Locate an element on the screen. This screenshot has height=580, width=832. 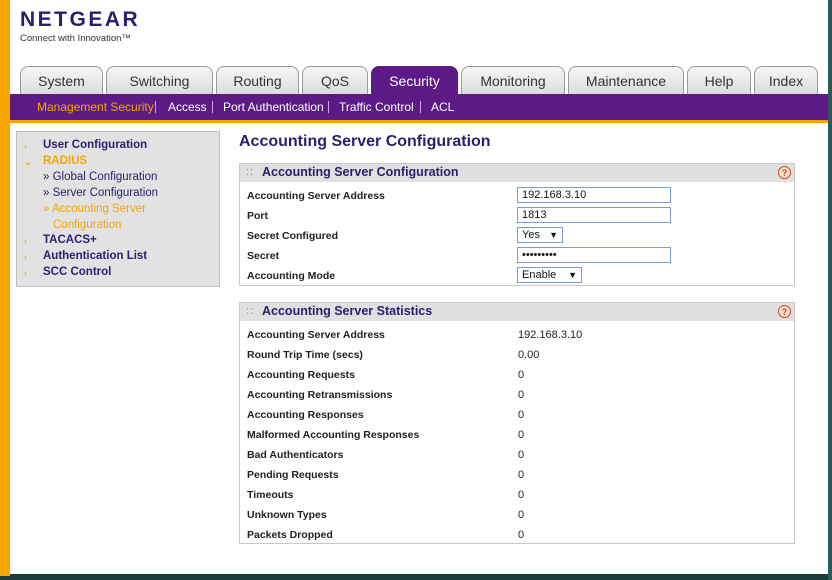
stat-label: Packets Dropped is located at coordinates (290, 535).